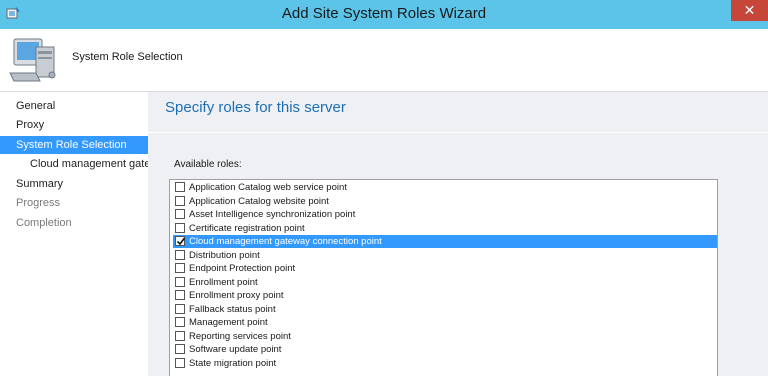 The image size is (768, 376). What do you see at coordinates (240, 336) in the screenshot?
I see `role-label: Reporting services point` at bounding box center [240, 336].